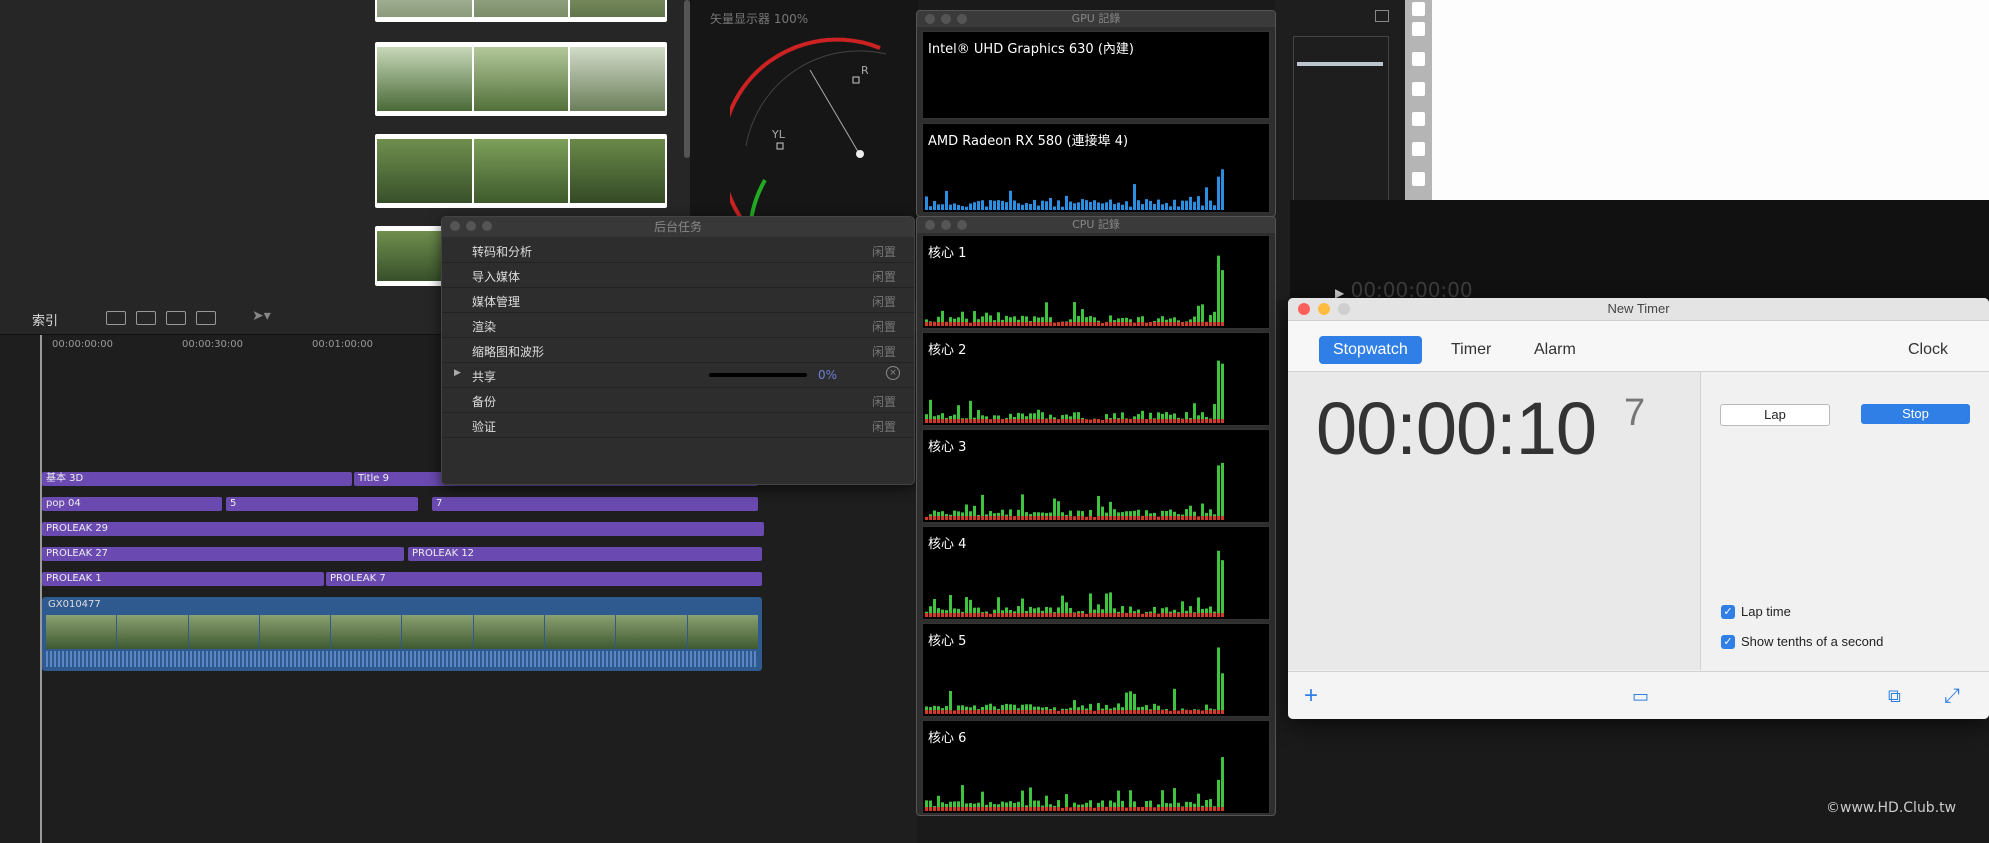  What do you see at coordinates (223, 554) in the screenshot?
I see `timeline-clip: PROLEAK 27` at bounding box center [223, 554].